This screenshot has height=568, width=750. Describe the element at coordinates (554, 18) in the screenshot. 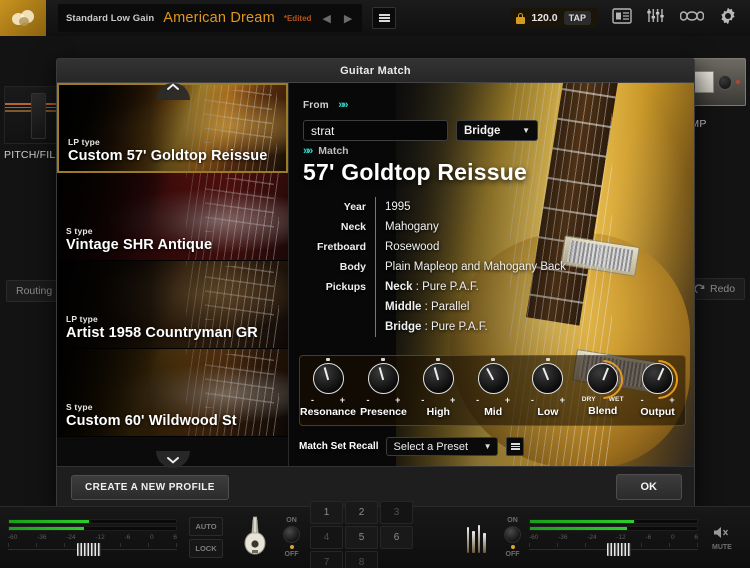

I see `tempo-control: 120.0 TAP` at that location.